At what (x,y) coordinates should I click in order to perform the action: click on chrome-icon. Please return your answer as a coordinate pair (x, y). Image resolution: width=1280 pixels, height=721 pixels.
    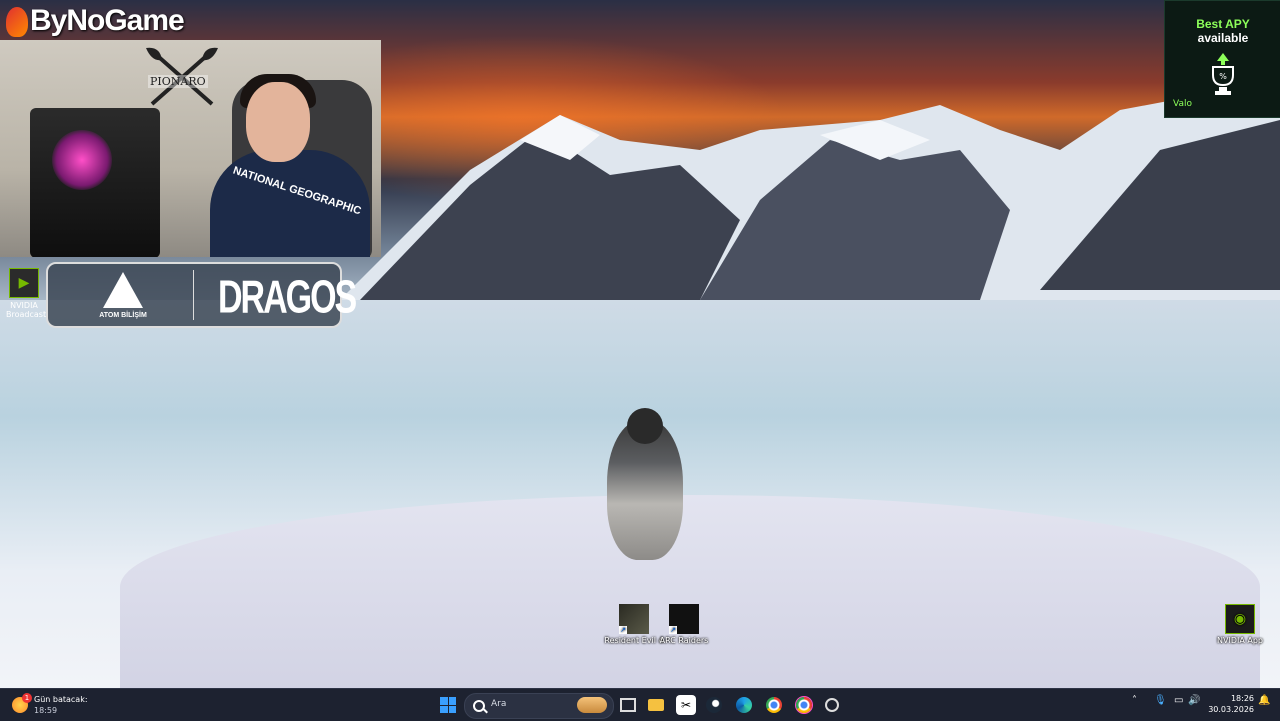
    Looking at the image, I should click on (774, 705).